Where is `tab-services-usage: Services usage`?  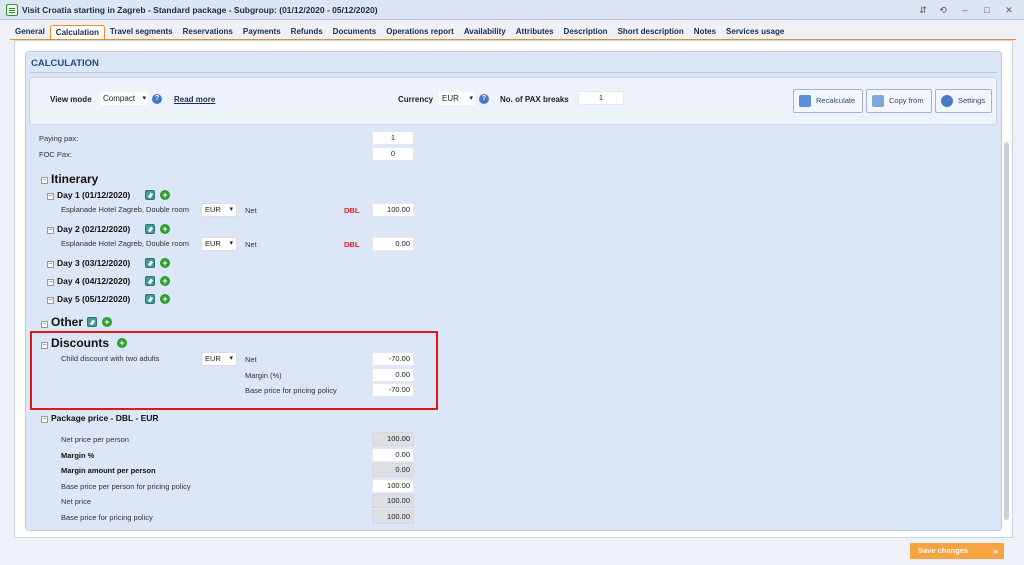 tab-services-usage: Services usage is located at coordinates (755, 32).